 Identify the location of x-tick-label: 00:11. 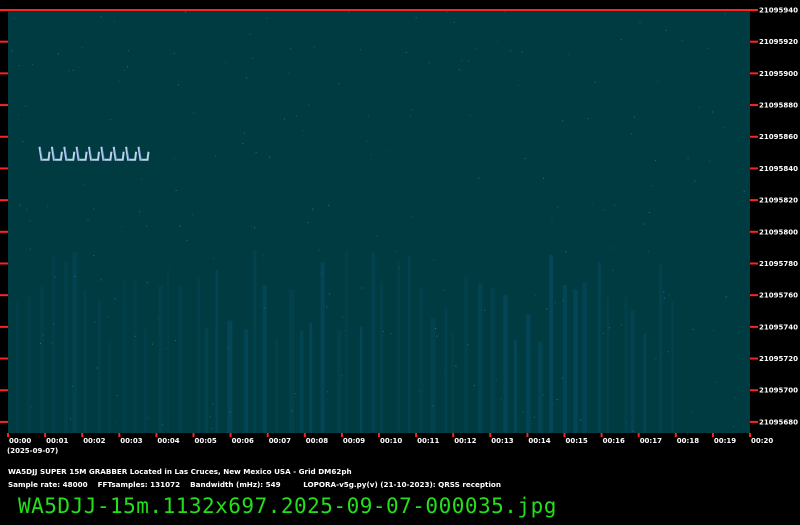
(428, 441).